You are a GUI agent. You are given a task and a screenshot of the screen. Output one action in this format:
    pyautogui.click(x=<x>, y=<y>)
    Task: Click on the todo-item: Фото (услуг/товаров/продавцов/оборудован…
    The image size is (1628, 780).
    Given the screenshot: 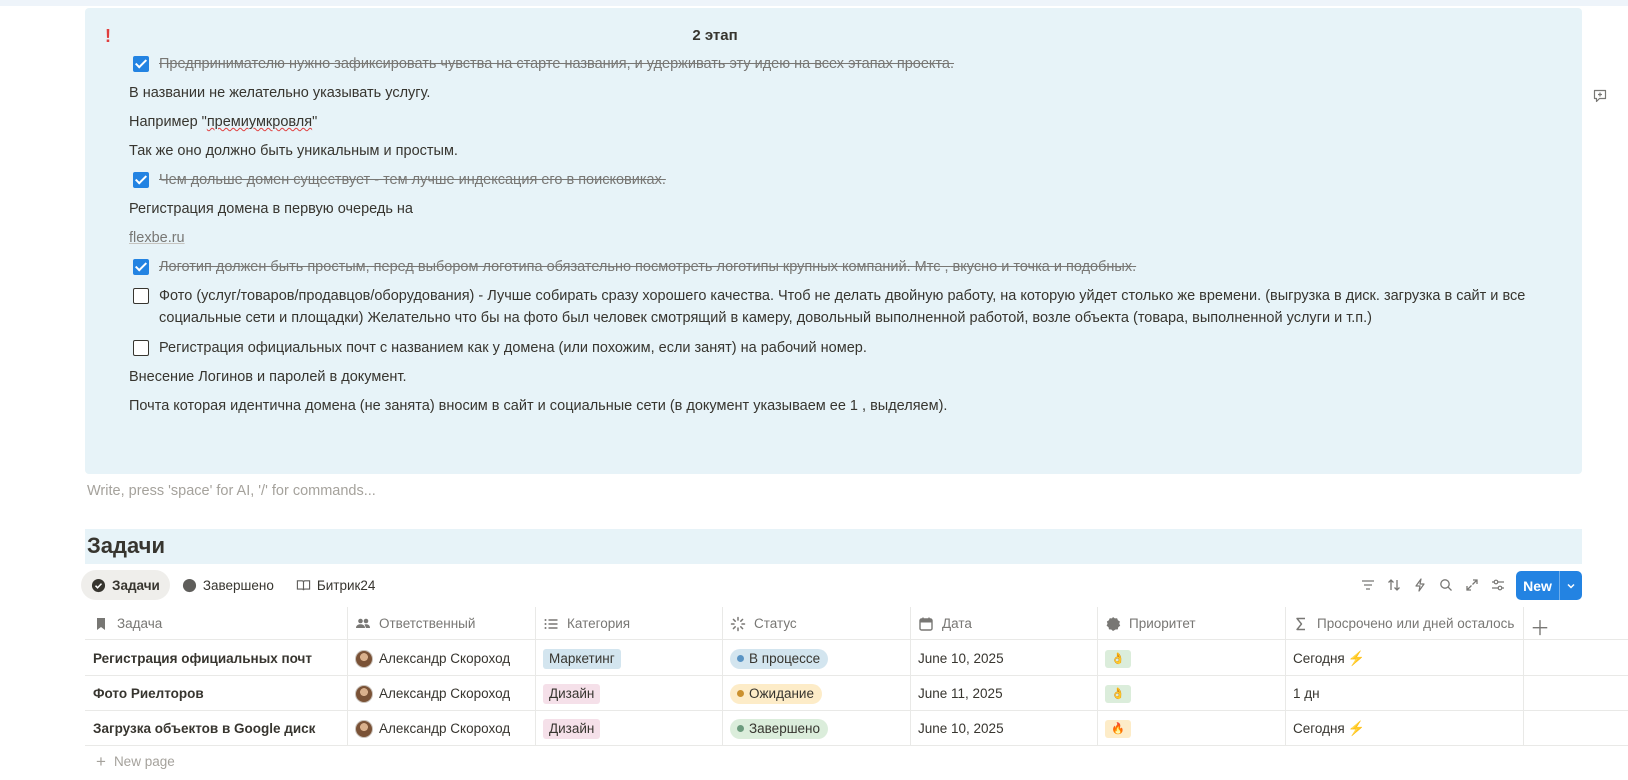 What is the action you would take?
    pyautogui.click(x=853, y=307)
    